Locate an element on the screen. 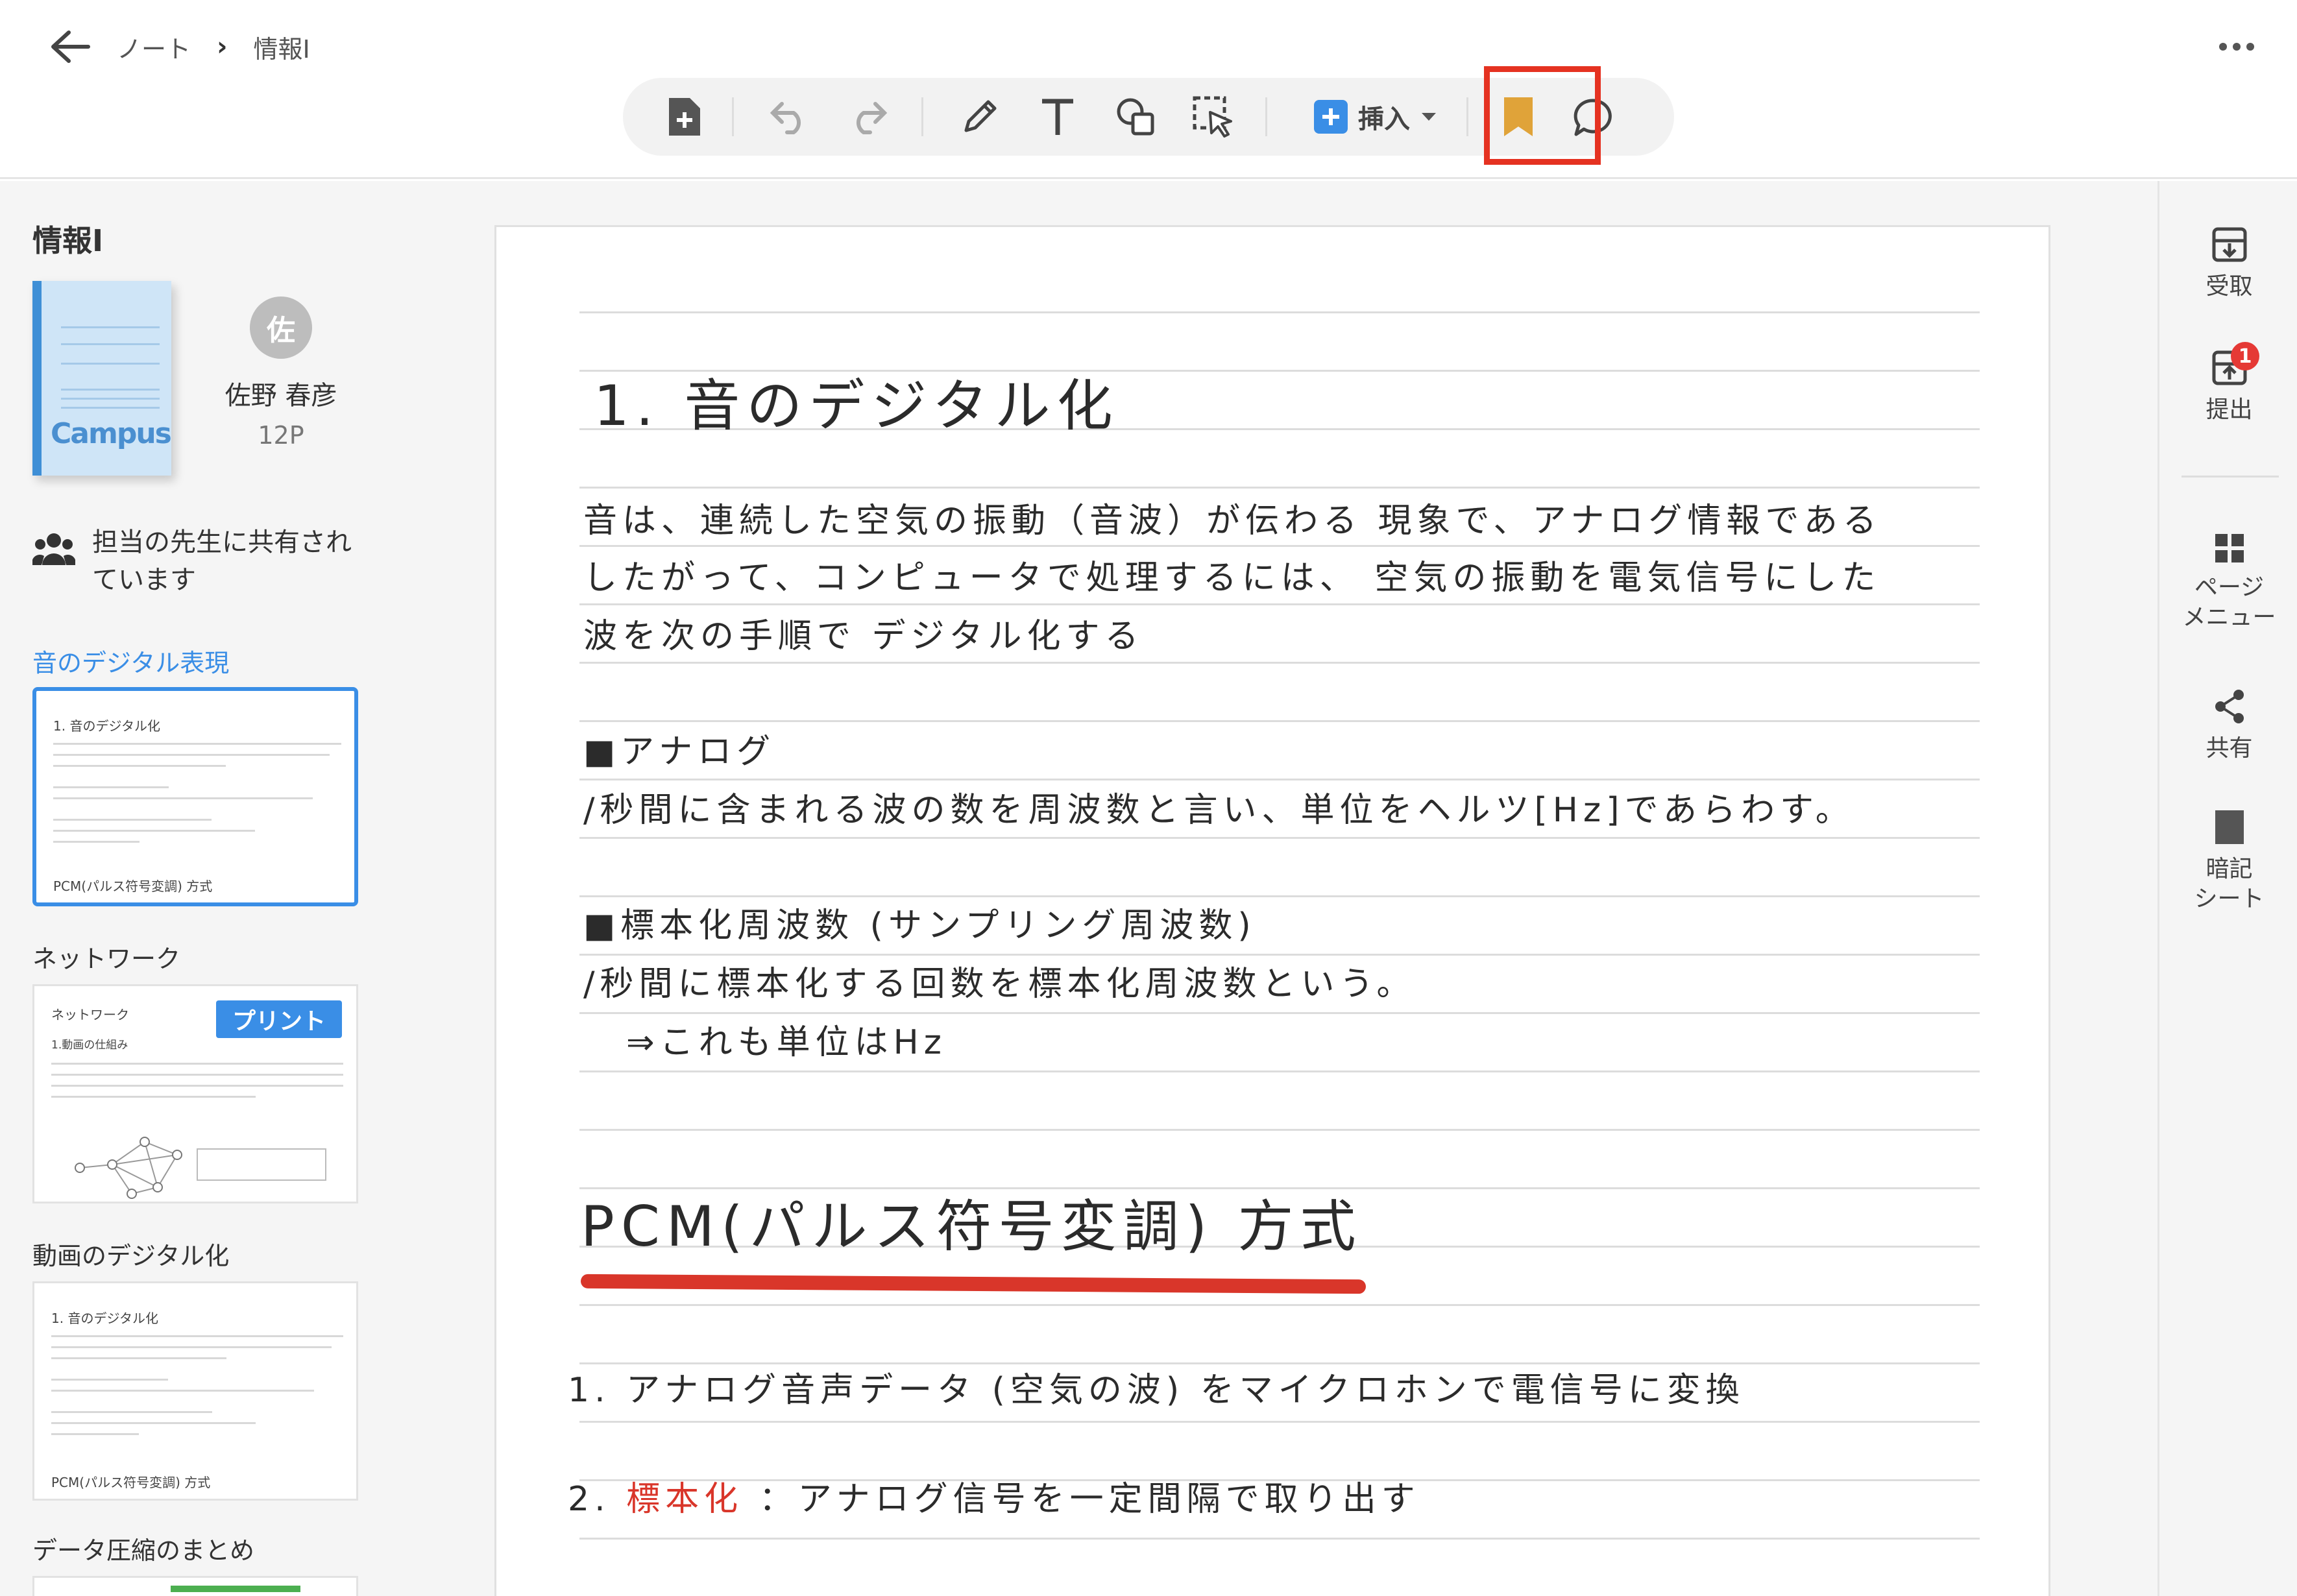 This screenshot has height=1596, width=2297. note-step2-keyword: 標本化 is located at coordinates (685, 1499).